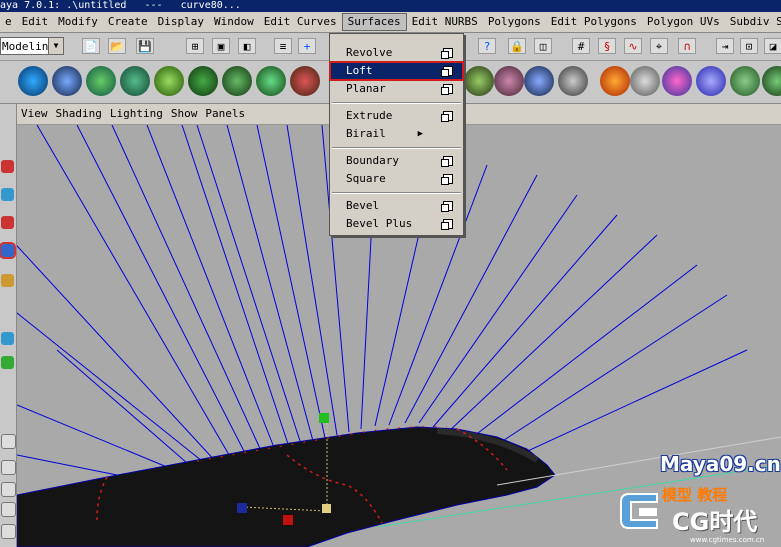 This screenshot has height=547, width=781. What do you see at coordinates (237, 81) in the screenshot?
I see `newton-icon` at bounding box center [237, 81].